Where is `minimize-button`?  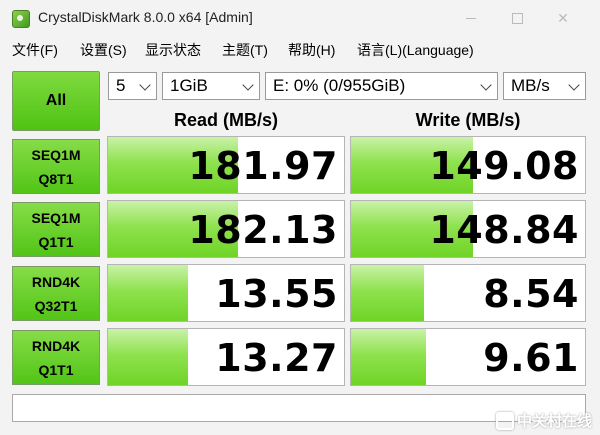 minimize-button is located at coordinates (471, 18).